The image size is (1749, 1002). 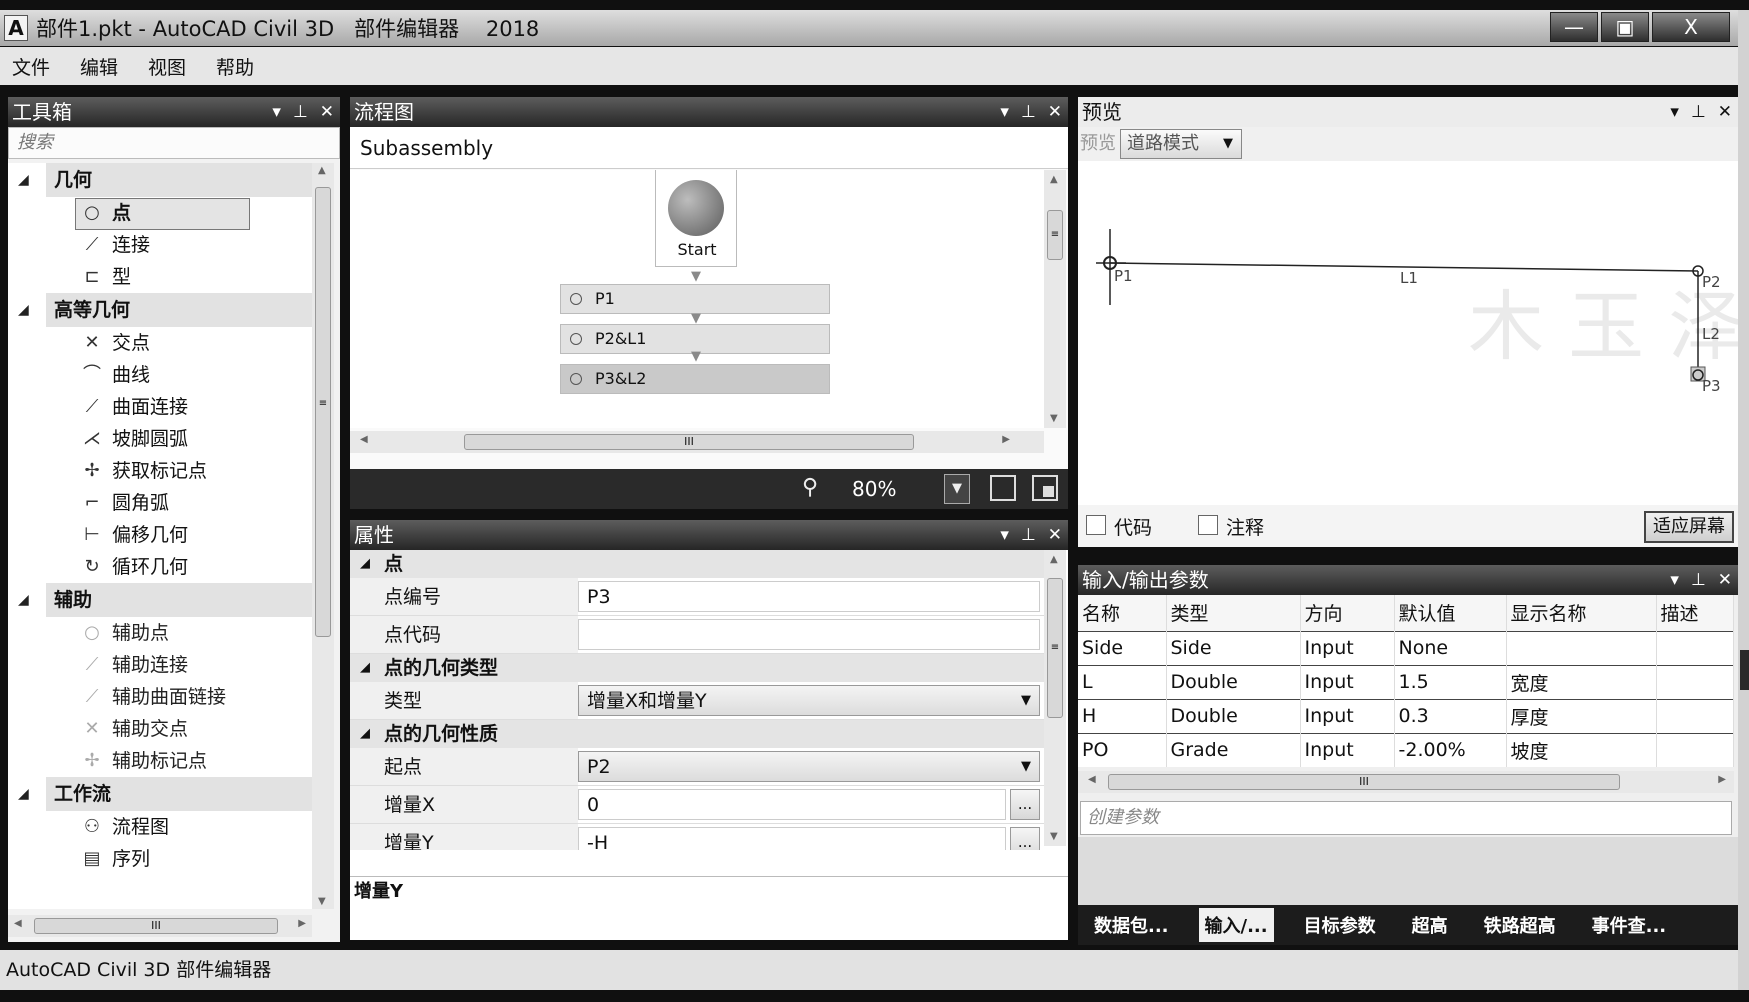 I want to click on toolbox-item: ▤ 序列, so click(x=160, y=859).